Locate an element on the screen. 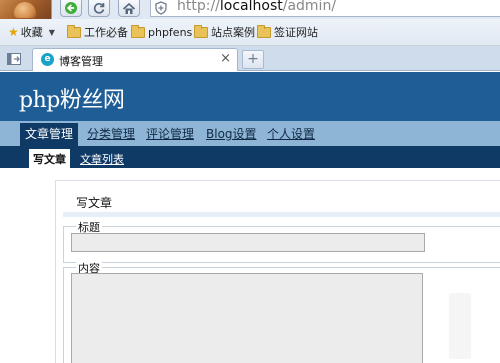 This screenshot has height=363, width=500. bookmark-folder-phpfens: phpfens is located at coordinates (161, 32).